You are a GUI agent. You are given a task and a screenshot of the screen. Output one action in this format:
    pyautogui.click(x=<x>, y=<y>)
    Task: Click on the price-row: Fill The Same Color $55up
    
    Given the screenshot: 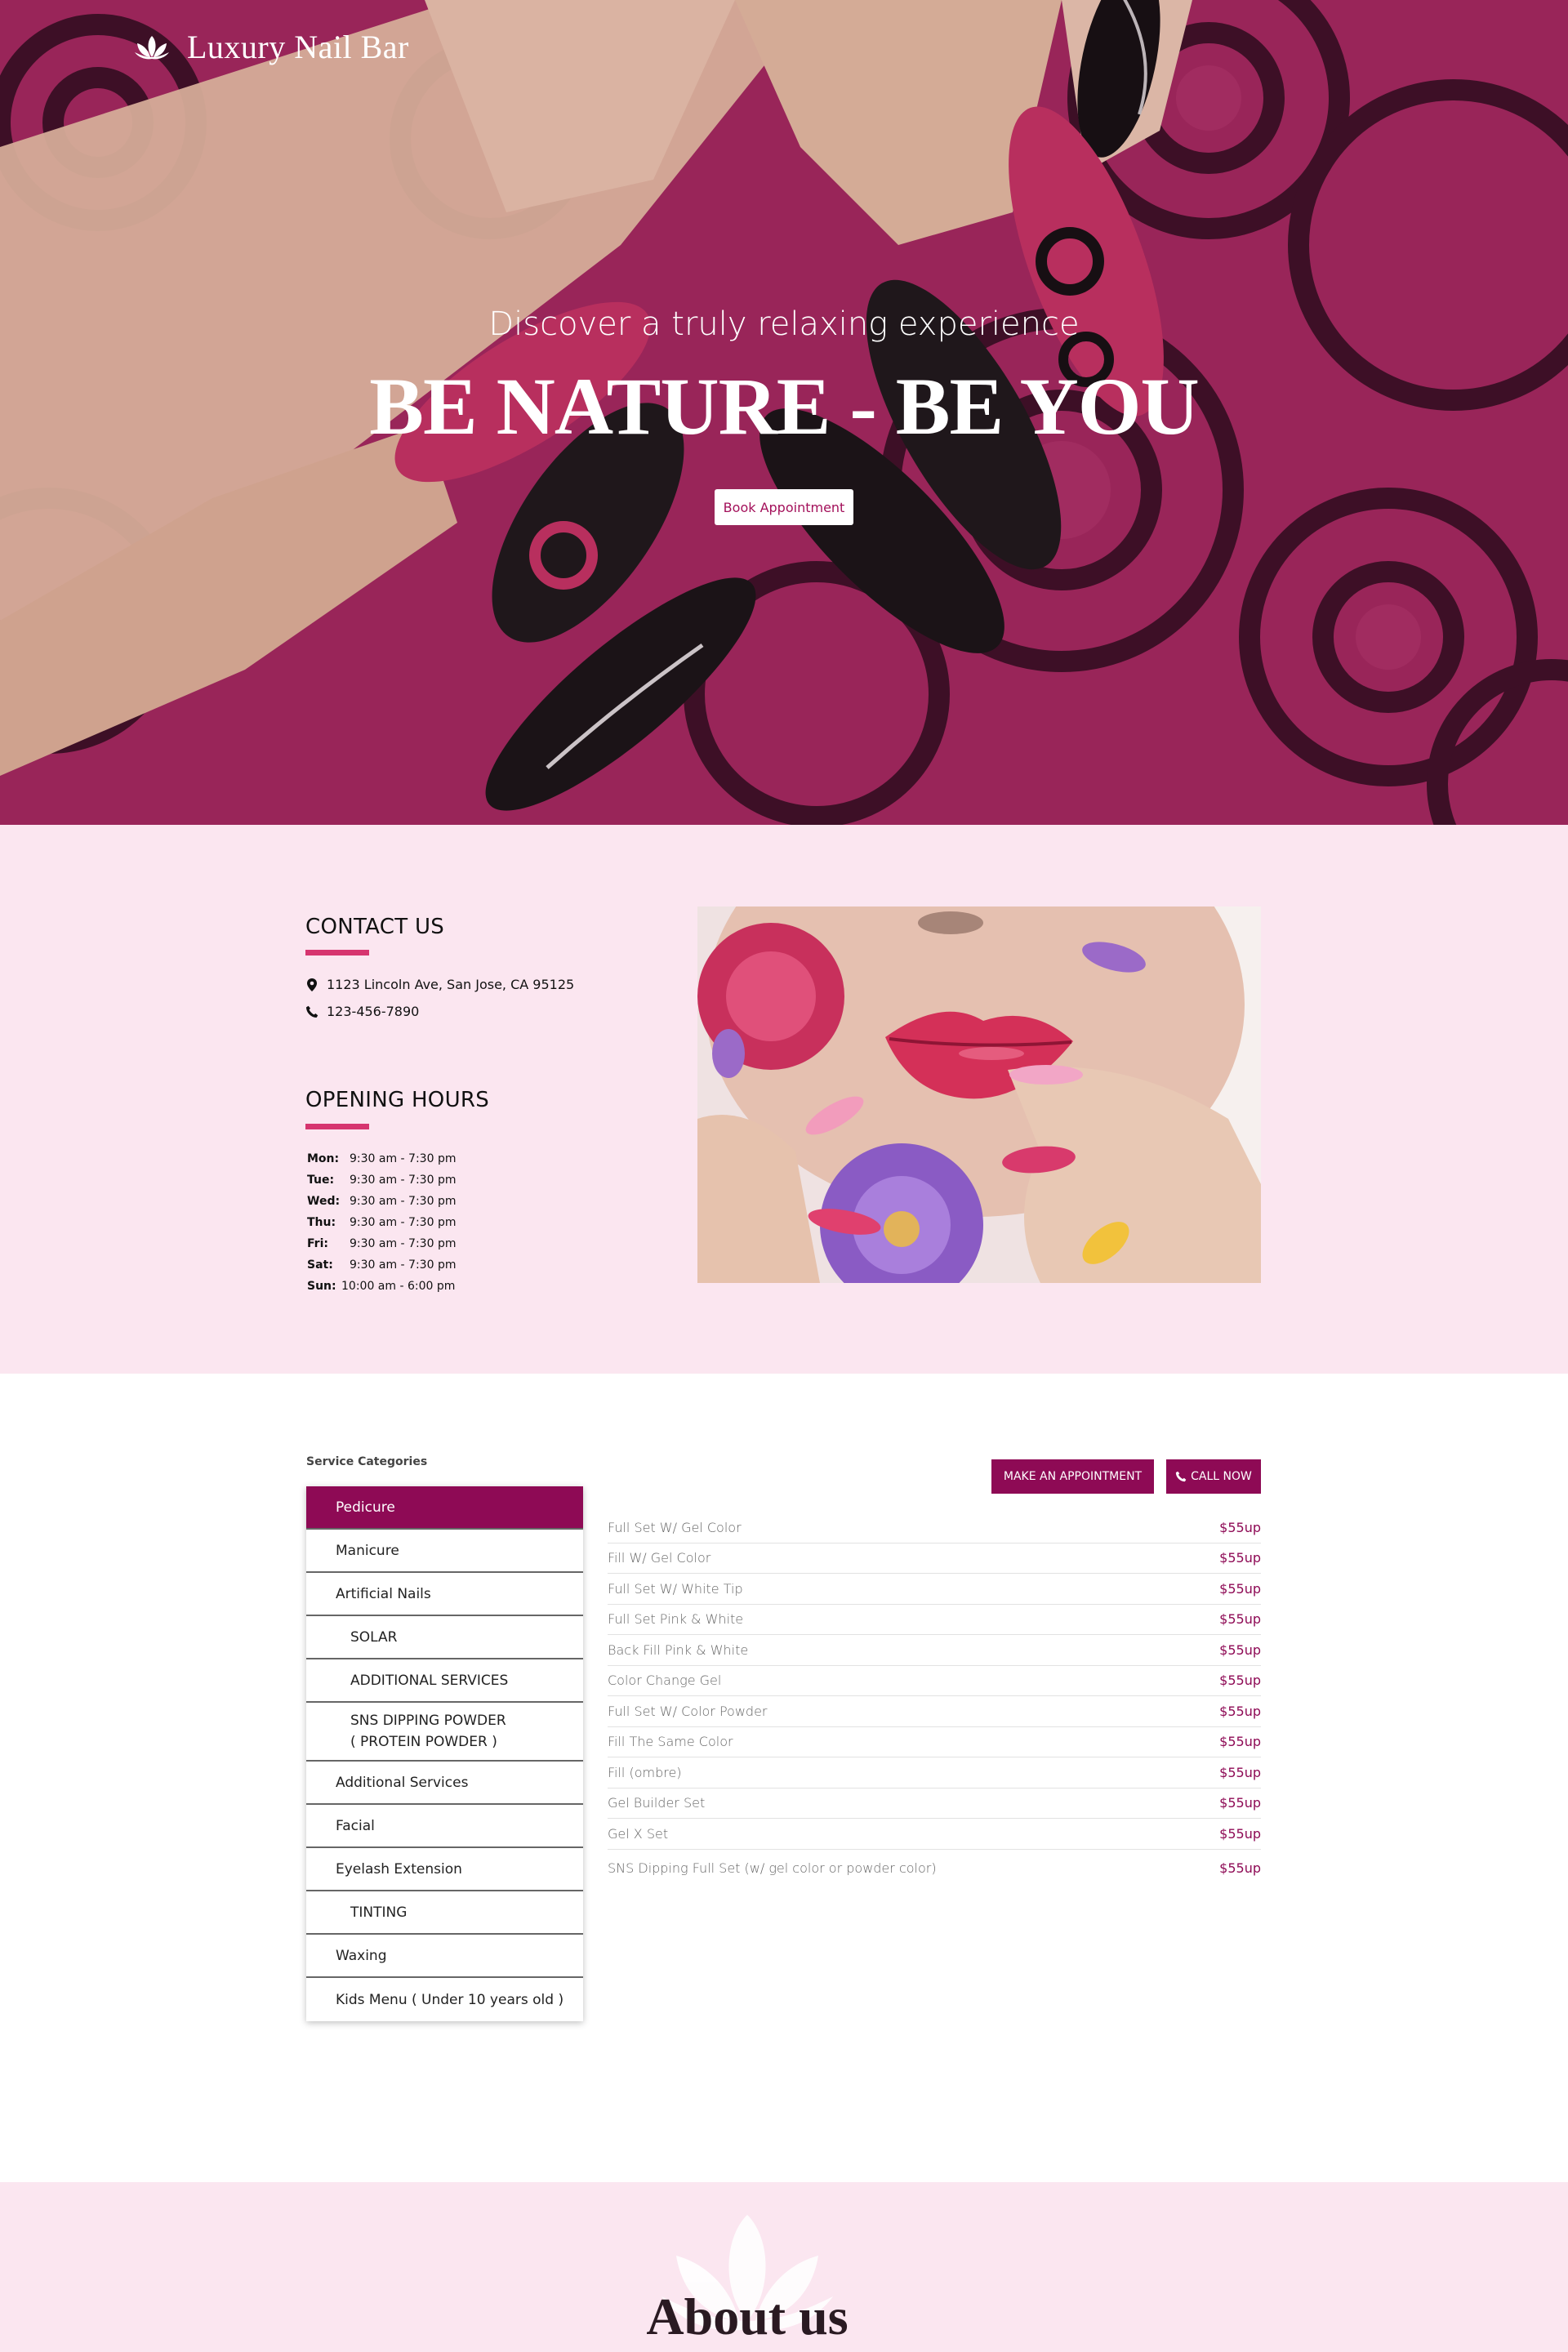 What is the action you would take?
    pyautogui.click(x=934, y=1742)
    